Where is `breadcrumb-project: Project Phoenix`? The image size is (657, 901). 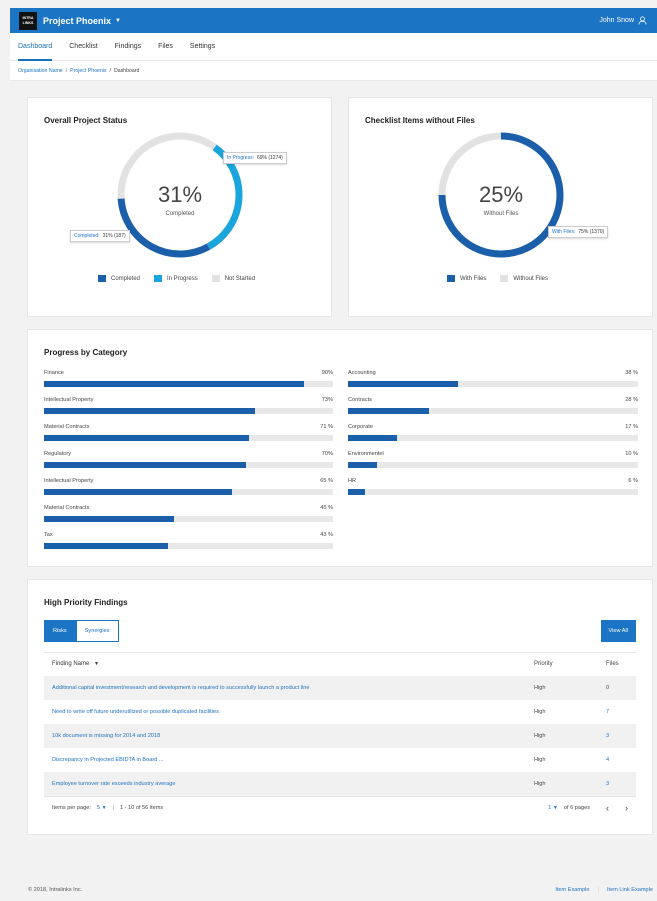
breadcrumb-project: Project Phoenix is located at coordinates (88, 71).